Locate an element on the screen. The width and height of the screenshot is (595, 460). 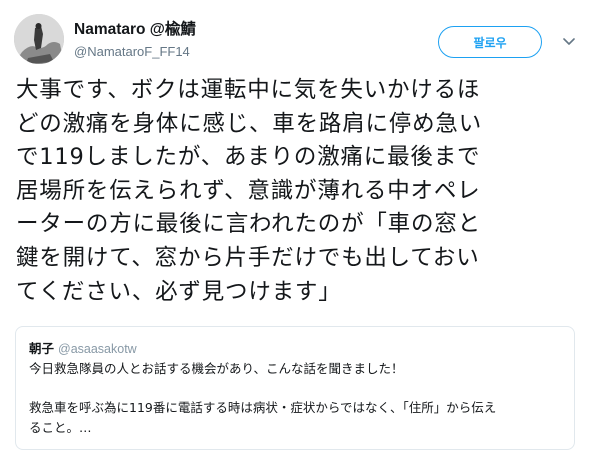
avatar is located at coordinates (39, 39).